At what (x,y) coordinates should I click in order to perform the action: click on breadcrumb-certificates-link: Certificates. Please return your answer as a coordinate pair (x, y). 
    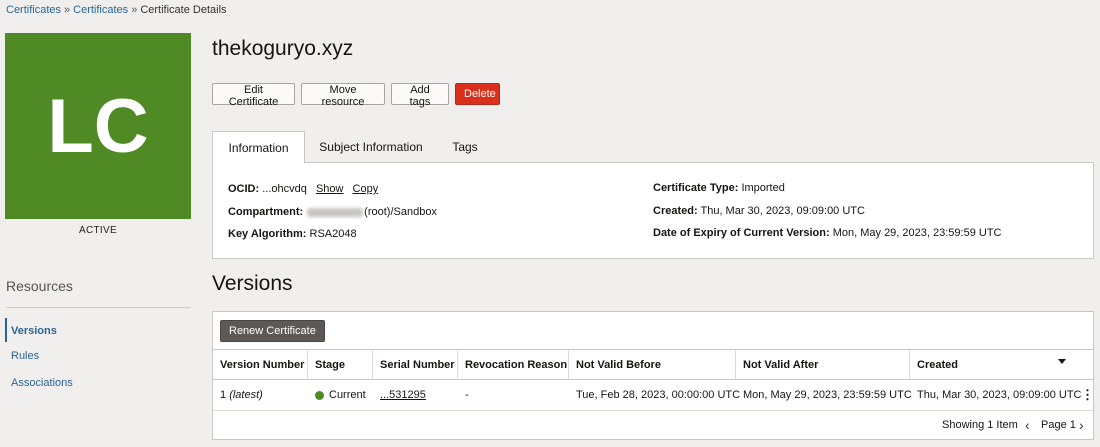
    Looking at the image, I should click on (33, 10).